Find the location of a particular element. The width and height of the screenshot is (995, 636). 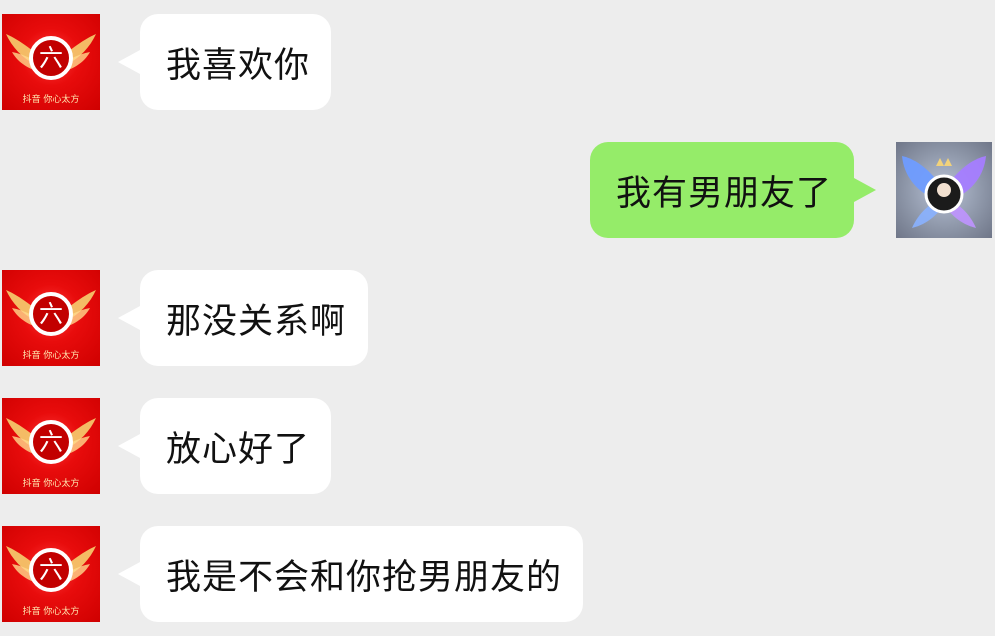

message-bubble: 我是不会和你抢男朋友的 is located at coordinates (350, 574).